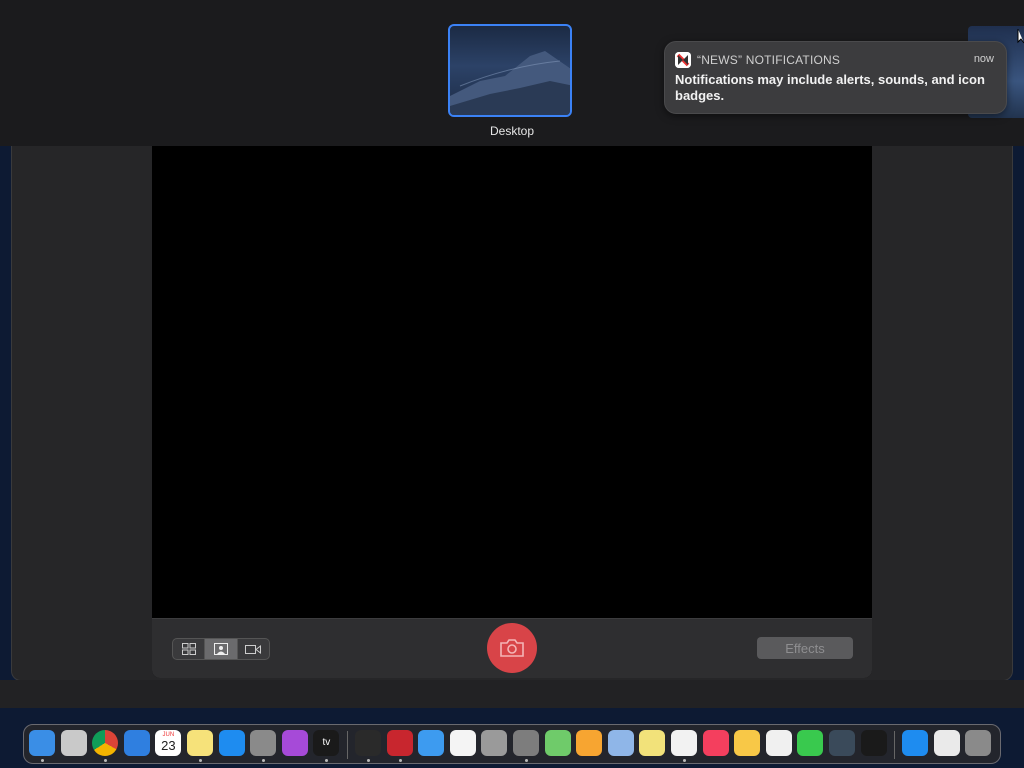 The height and width of the screenshot is (768, 1024). Describe the element at coordinates (494, 743) in the screenshot. I see `dock-font-book-icon` at that location.